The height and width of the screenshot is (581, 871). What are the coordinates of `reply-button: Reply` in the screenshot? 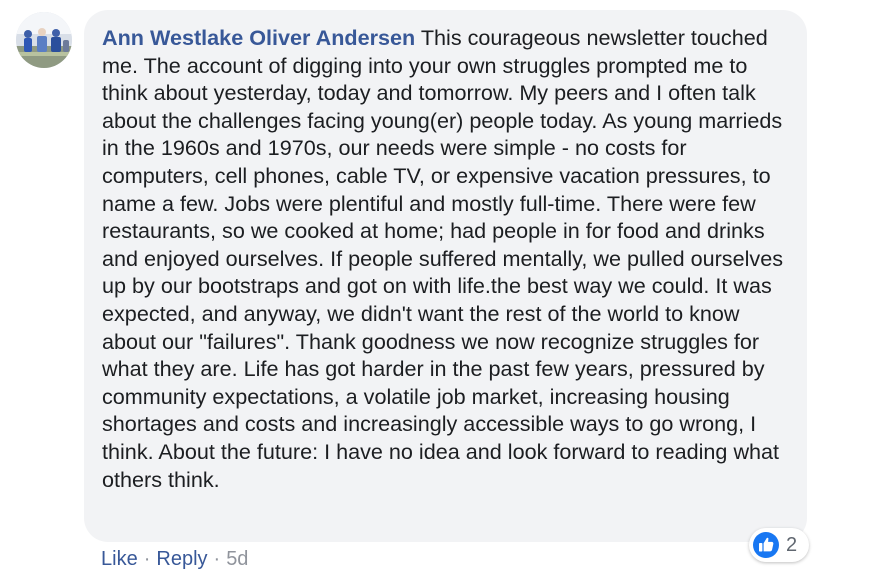 It's located at (181, 559).